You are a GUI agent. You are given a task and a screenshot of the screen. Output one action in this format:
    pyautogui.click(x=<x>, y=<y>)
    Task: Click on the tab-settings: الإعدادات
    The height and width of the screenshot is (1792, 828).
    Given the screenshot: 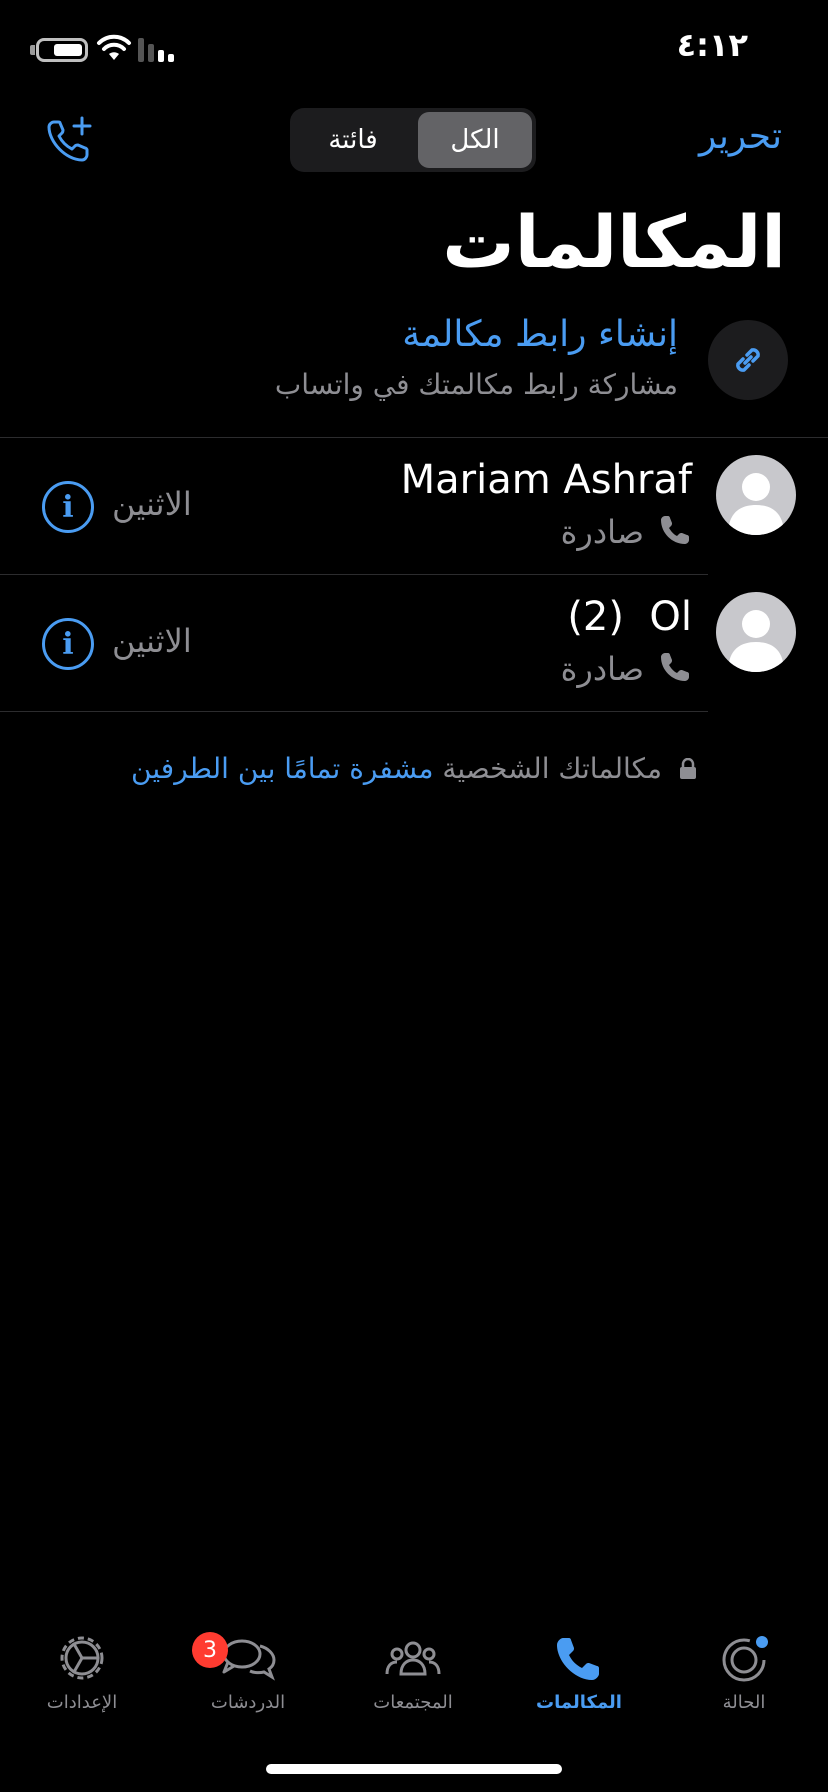 What is the action you would take?
    pyautogui.click(x=82, y=1685)
    